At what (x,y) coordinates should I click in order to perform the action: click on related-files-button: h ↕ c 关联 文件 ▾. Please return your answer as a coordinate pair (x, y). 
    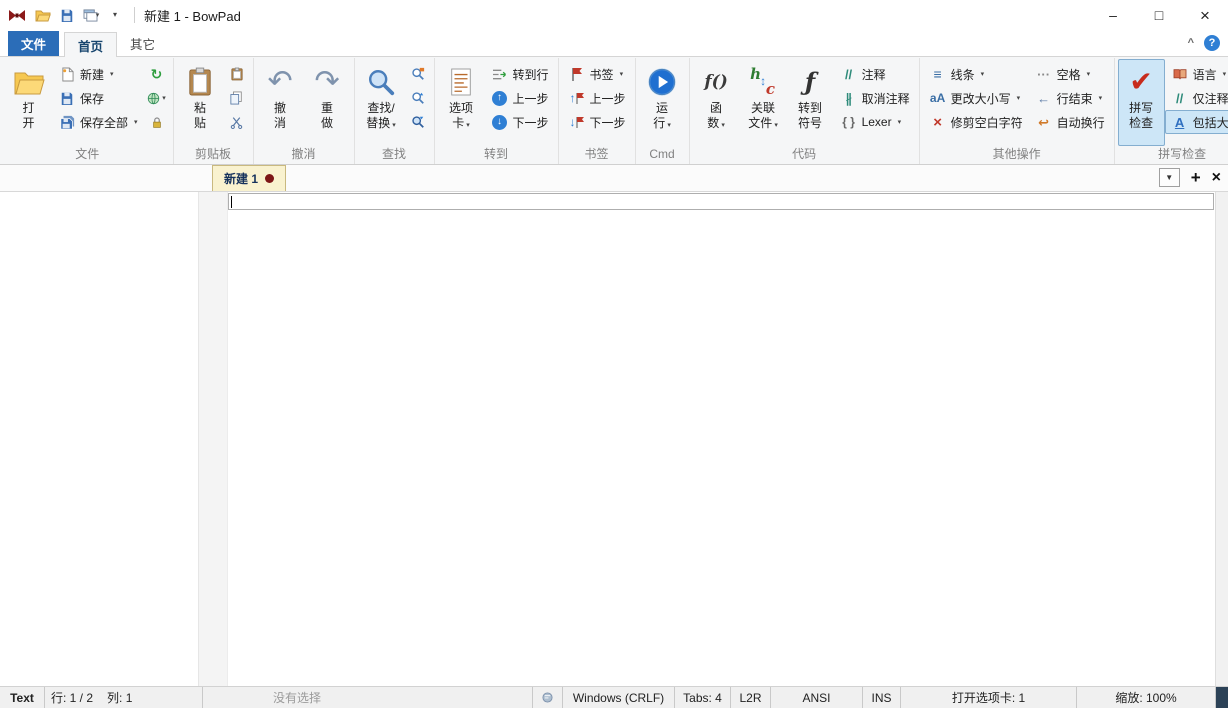
    Looking at the image, I should click on (763, 102).